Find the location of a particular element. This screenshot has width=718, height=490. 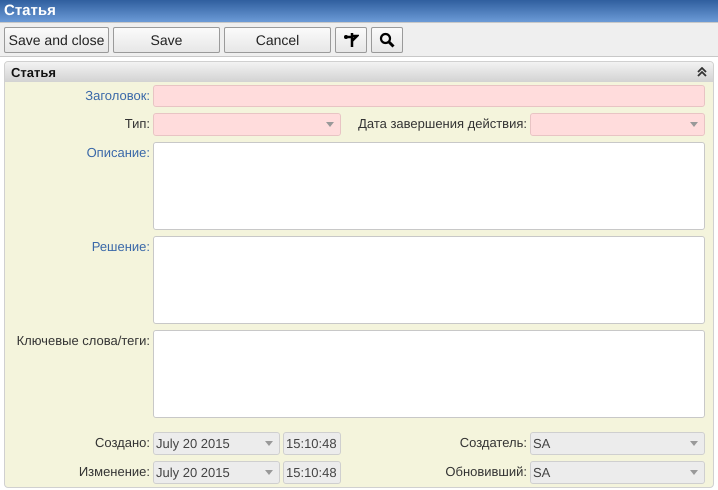

field-label: Изменение: is located at coordinates (114, 472).